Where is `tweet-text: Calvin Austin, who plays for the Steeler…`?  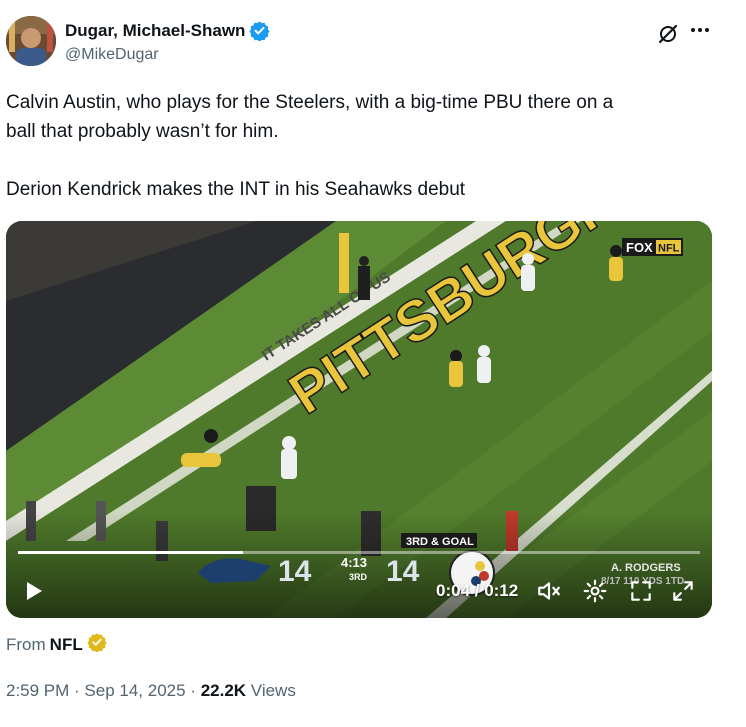
tweet-text: Calvin Austin, who plays for the Steeler… is located at coordinates (356, 146).